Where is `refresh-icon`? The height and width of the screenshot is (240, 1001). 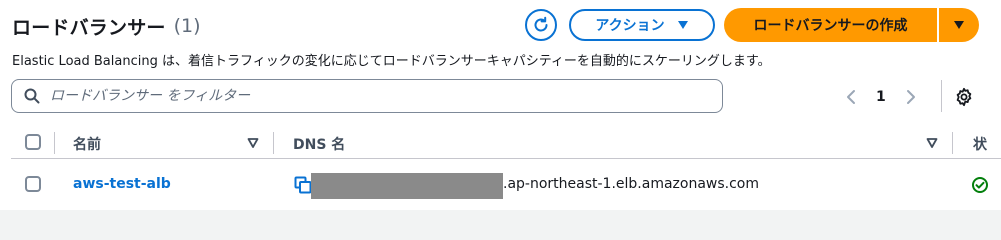
refresh-icon is located at coordinates (541, 24).